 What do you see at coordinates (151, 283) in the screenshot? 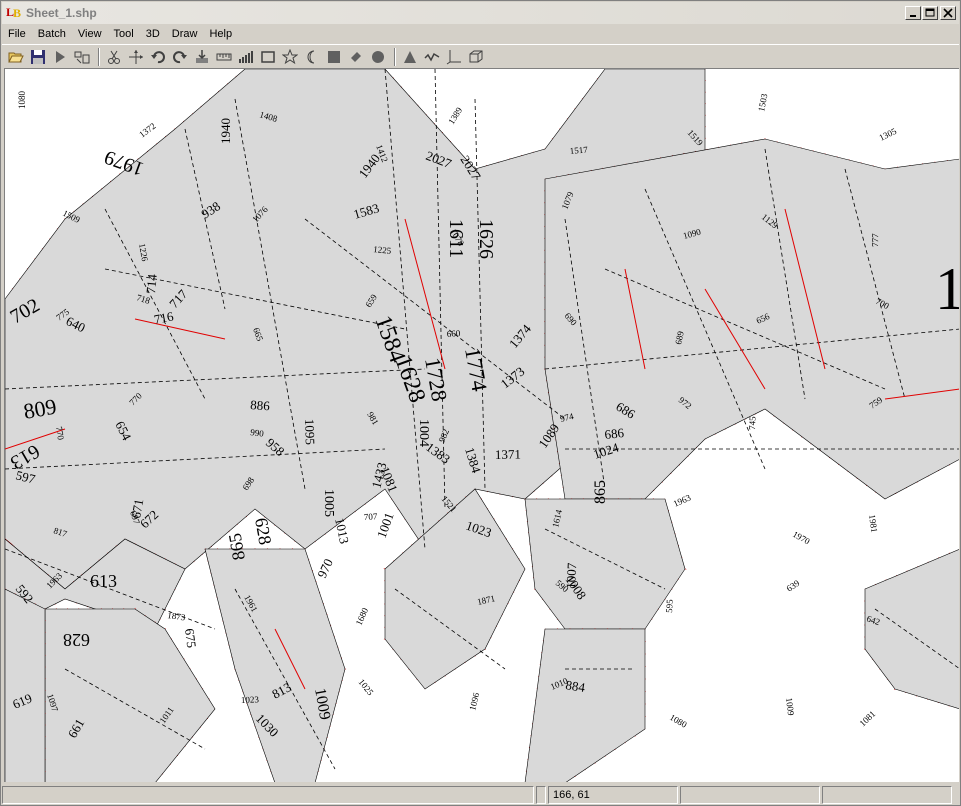
I see `fold-label: 714` at bounding box center [151, 283].